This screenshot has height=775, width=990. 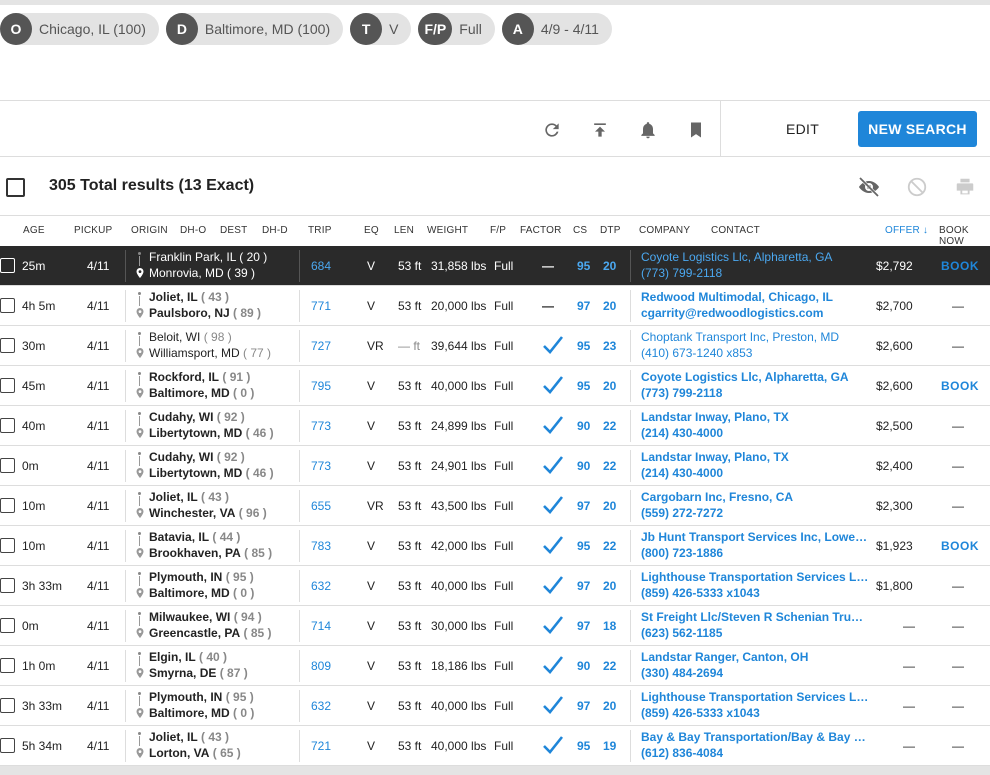 What do you see at coordinates (321, 506) in the screenshot?
I see `cell-trip: 655` at bounding box center [321, 506].